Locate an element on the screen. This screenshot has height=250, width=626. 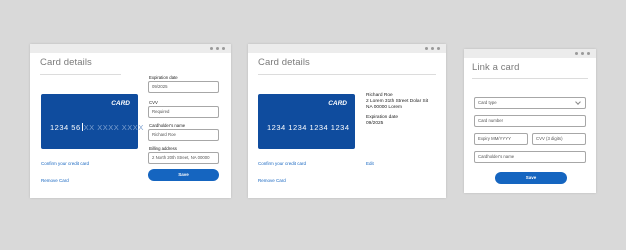
credit-card-preview: CARD 1234 1234 1234 1234 is located at coordinates (306, 121).